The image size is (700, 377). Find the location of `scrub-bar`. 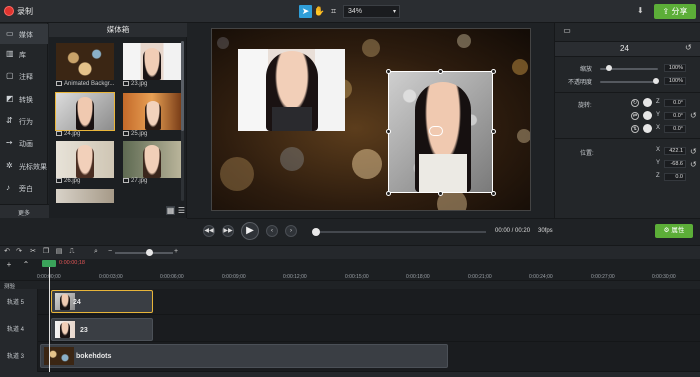

scrub-bar is located at coordinates (399, 232).